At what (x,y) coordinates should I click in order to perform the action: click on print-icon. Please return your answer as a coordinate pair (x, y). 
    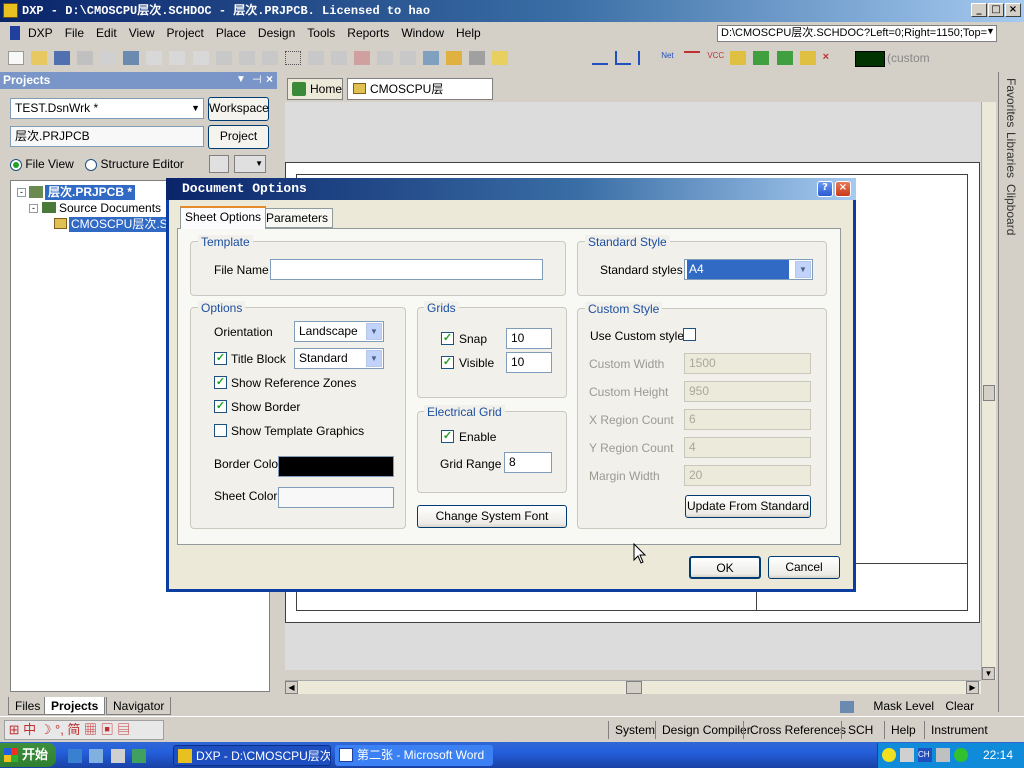
    Looking at the image, I should click on (85, 58).